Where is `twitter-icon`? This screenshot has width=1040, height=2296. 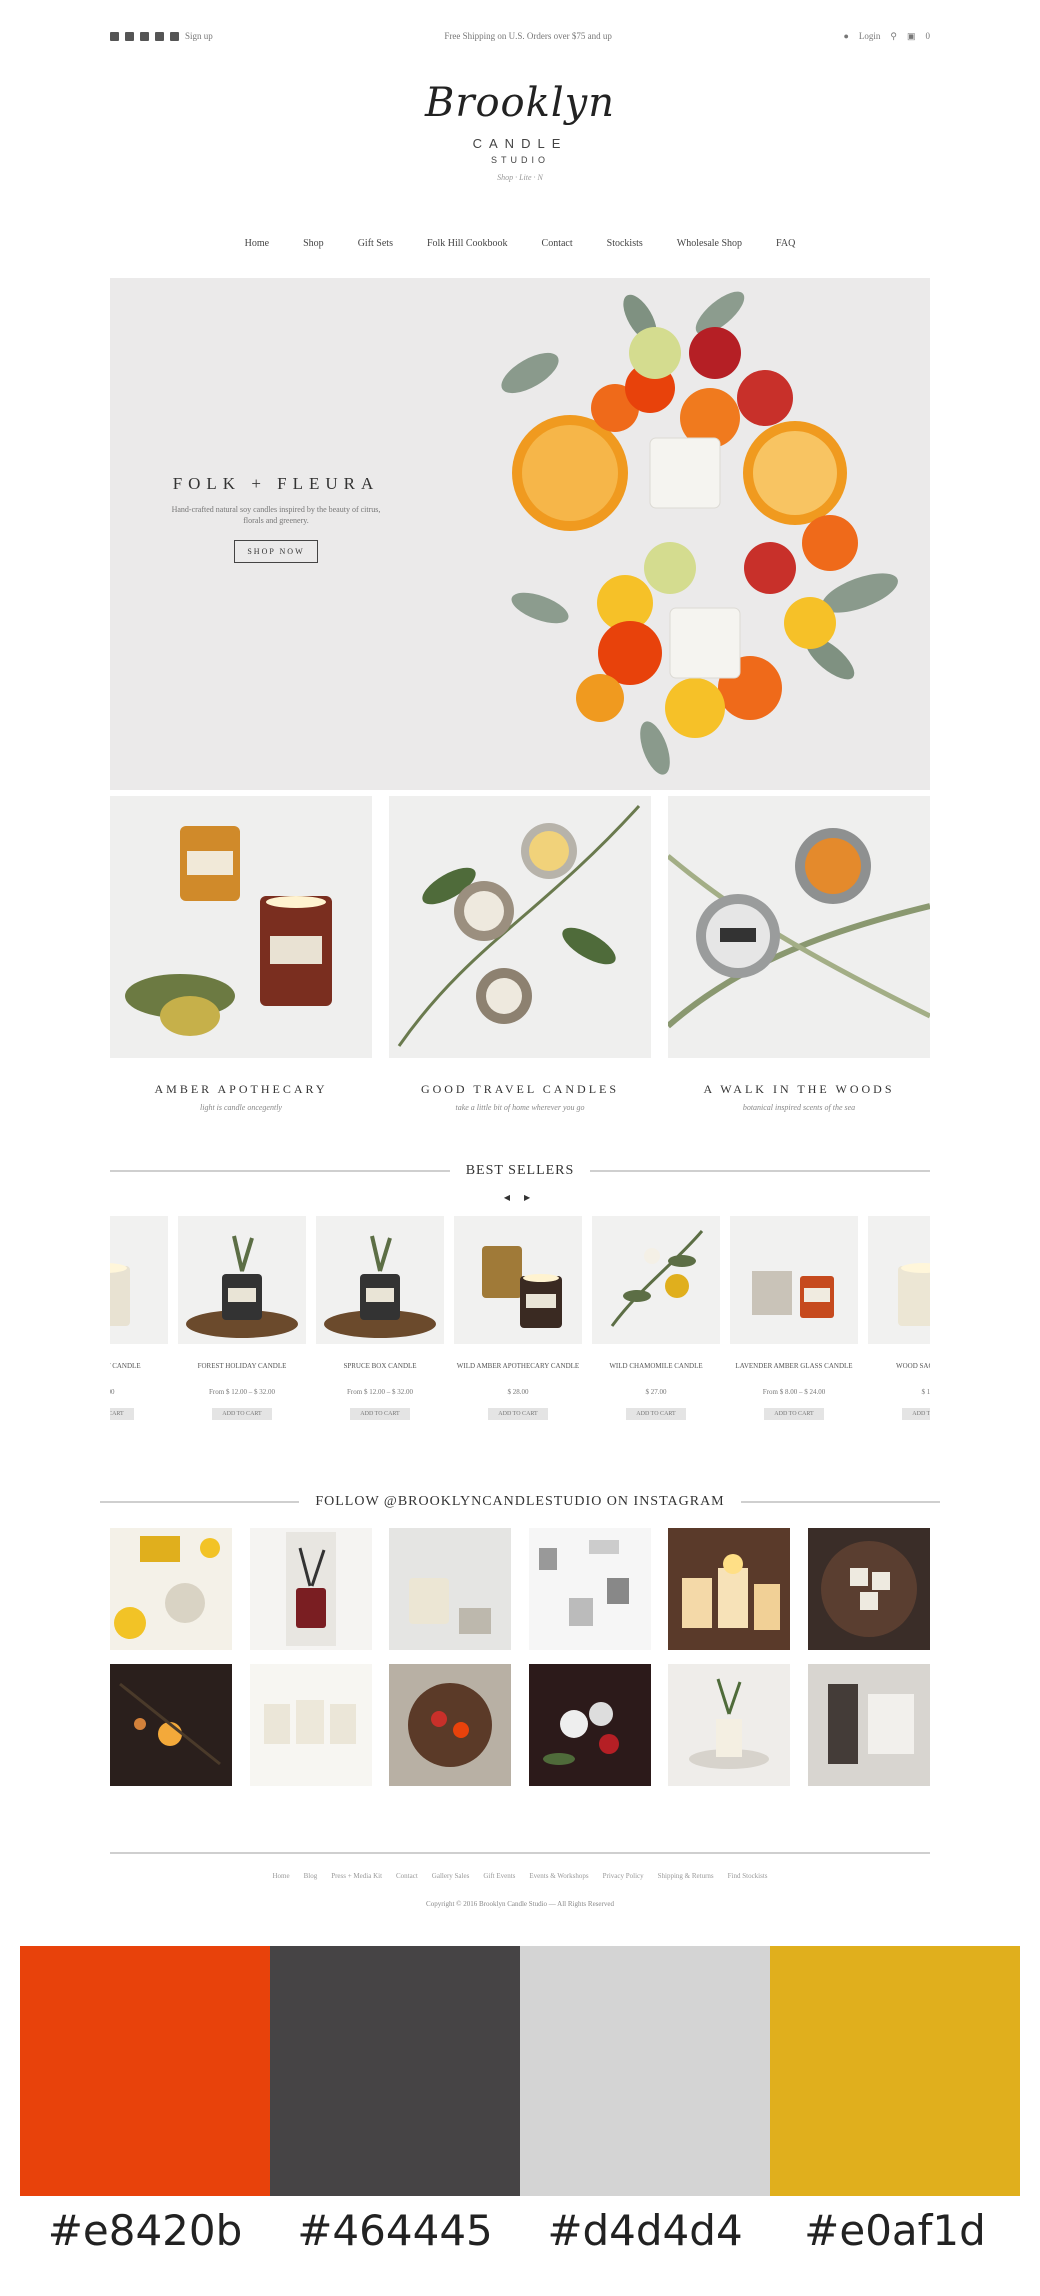 twitter-icon is located at coordinates (129, 36).